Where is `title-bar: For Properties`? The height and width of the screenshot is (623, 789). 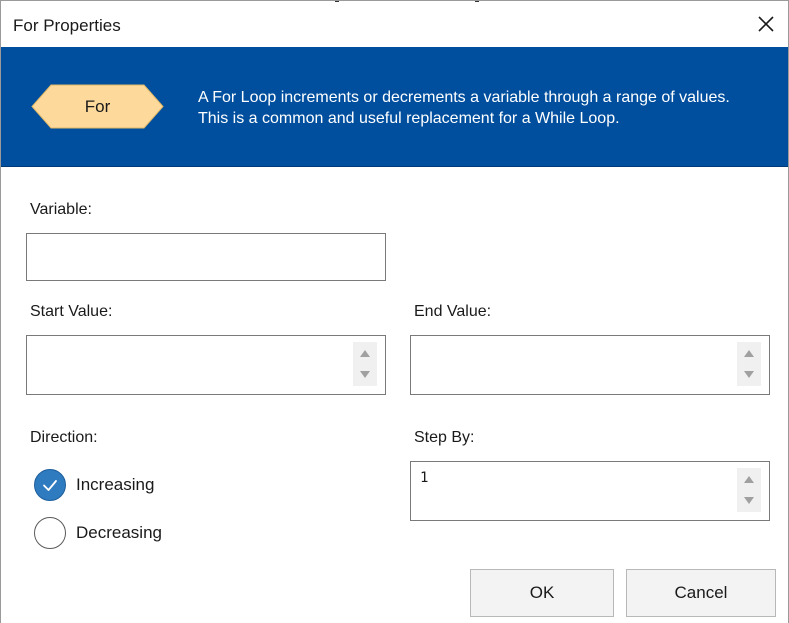 title-bar: For Properties is located at coordinates (394, 24).